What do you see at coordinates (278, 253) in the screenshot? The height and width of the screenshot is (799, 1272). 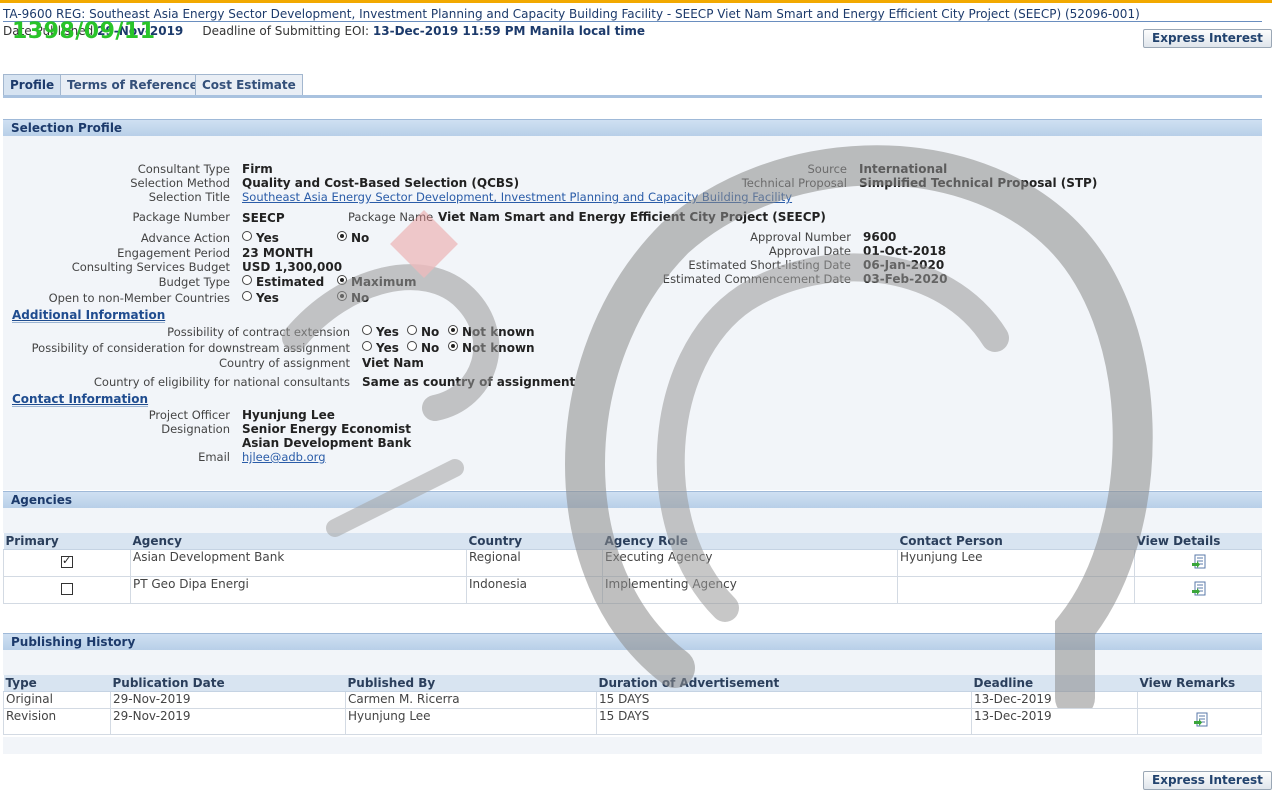 I see `engagement-period-value: 23 MONTH` at bounding box center [278, 253].